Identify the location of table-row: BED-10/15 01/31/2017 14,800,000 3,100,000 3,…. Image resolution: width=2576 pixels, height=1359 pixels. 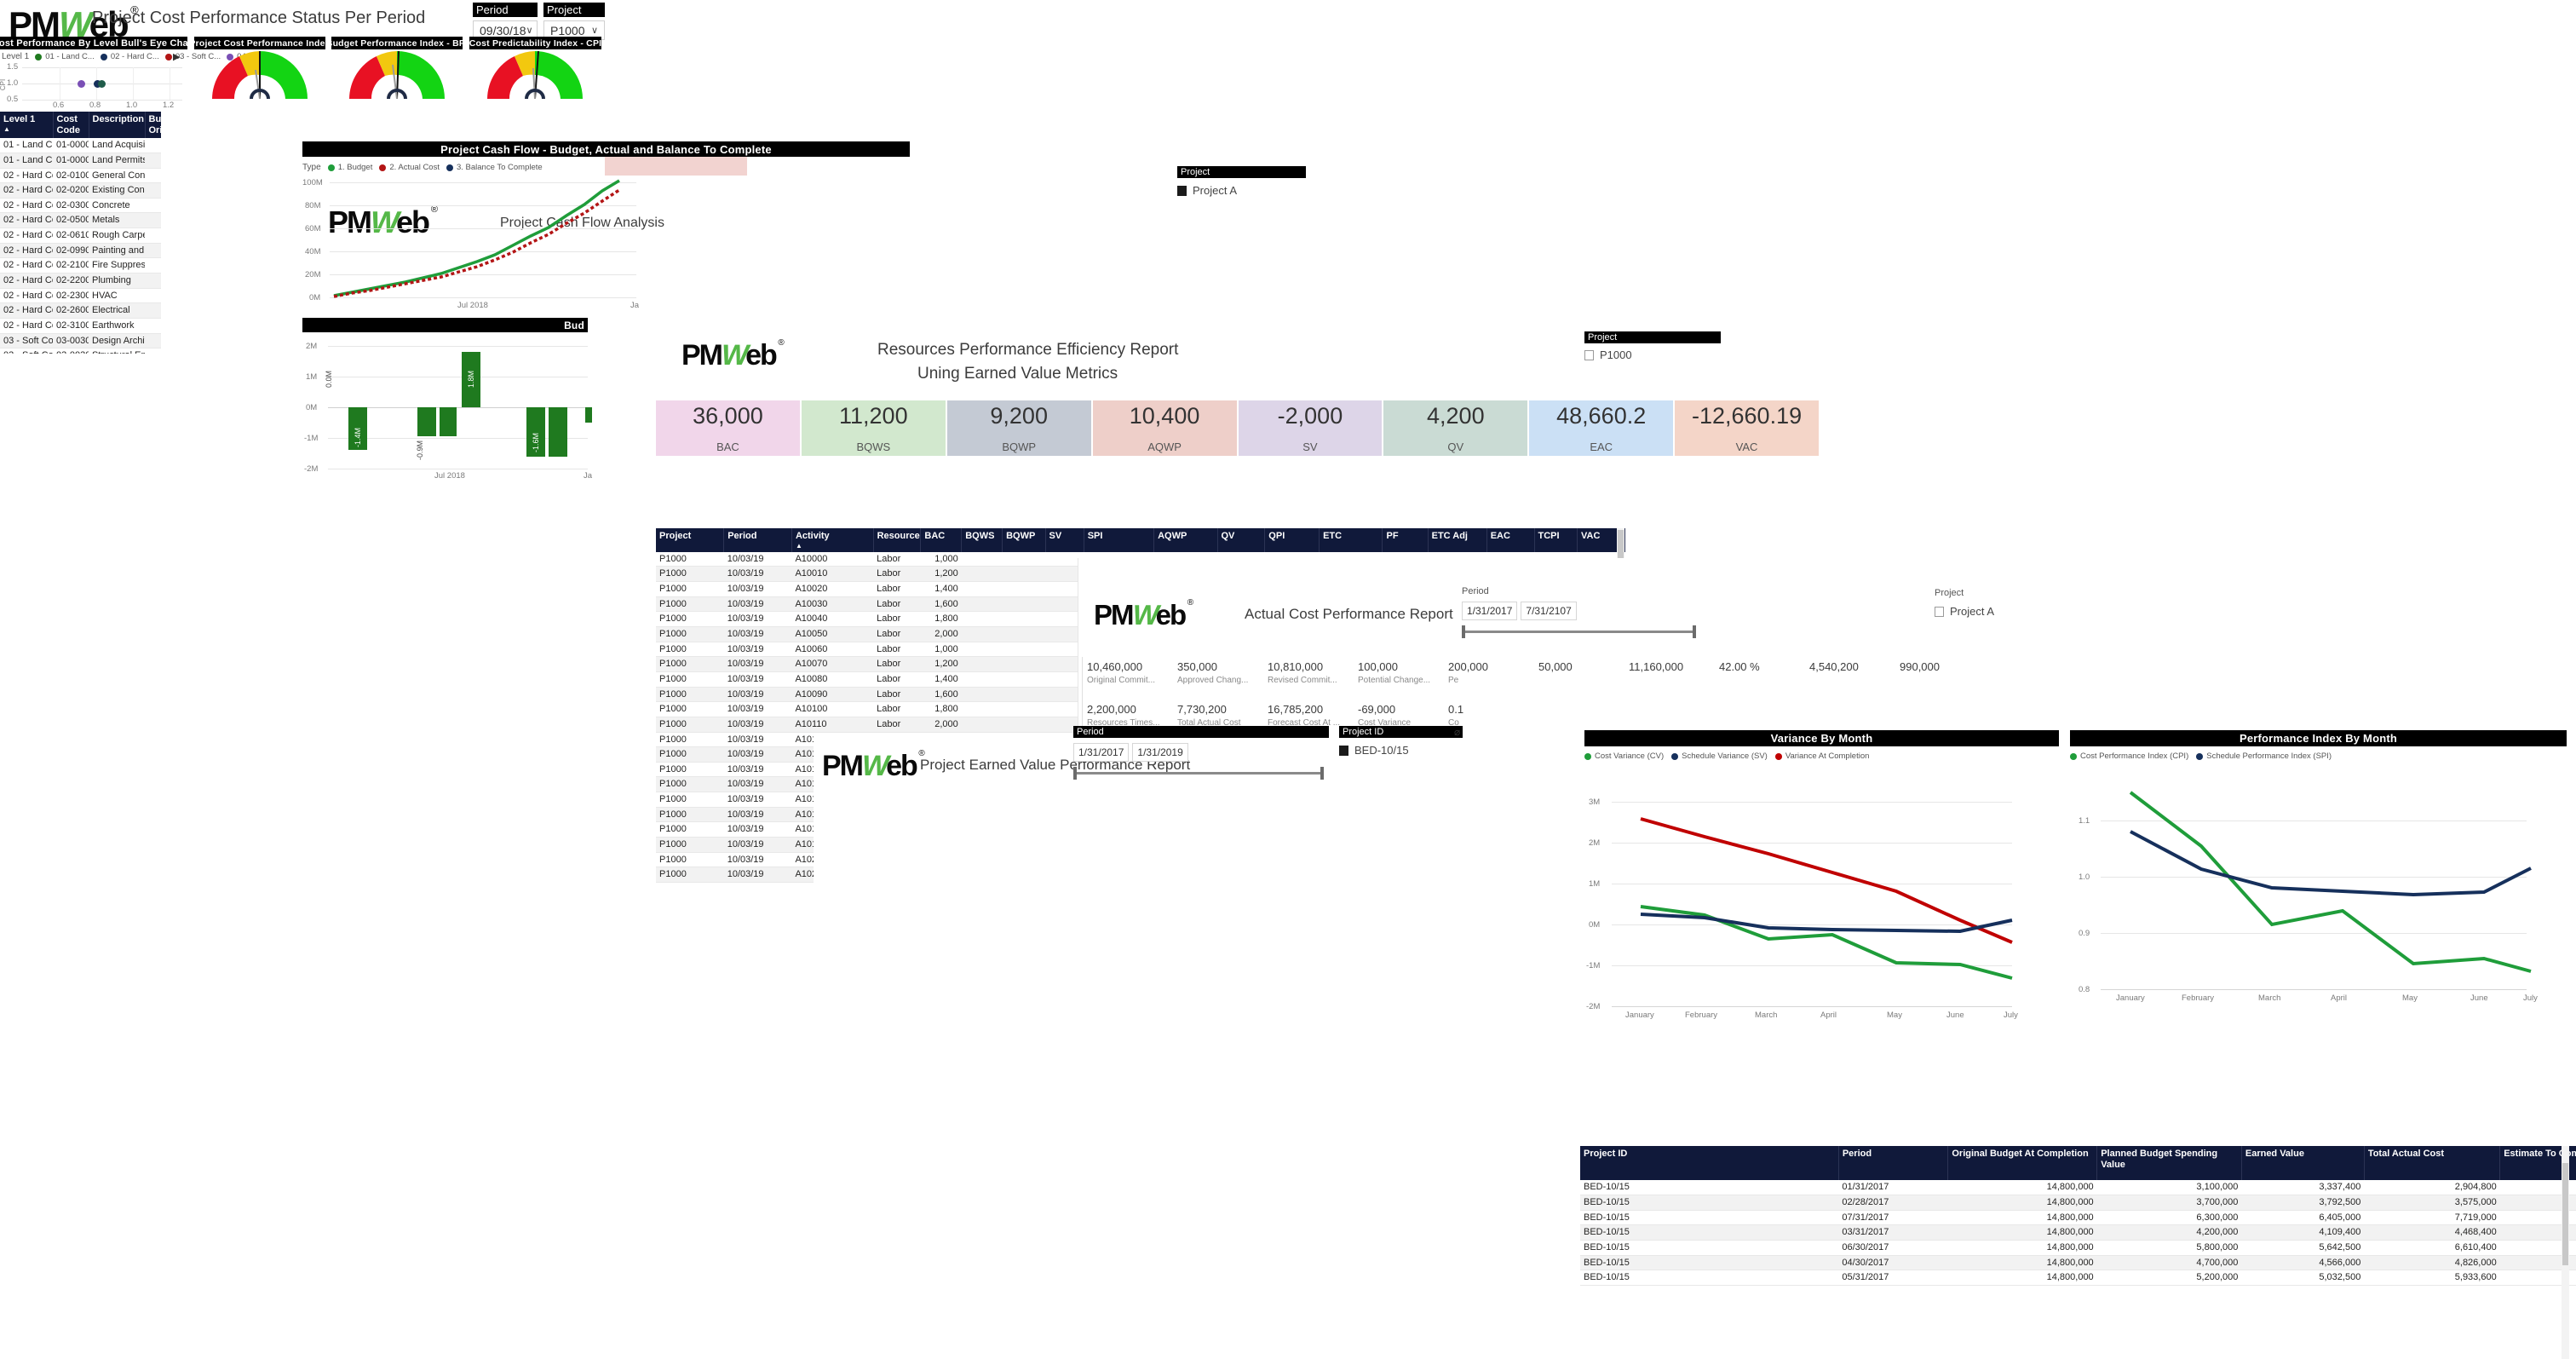
(2078, 1188).